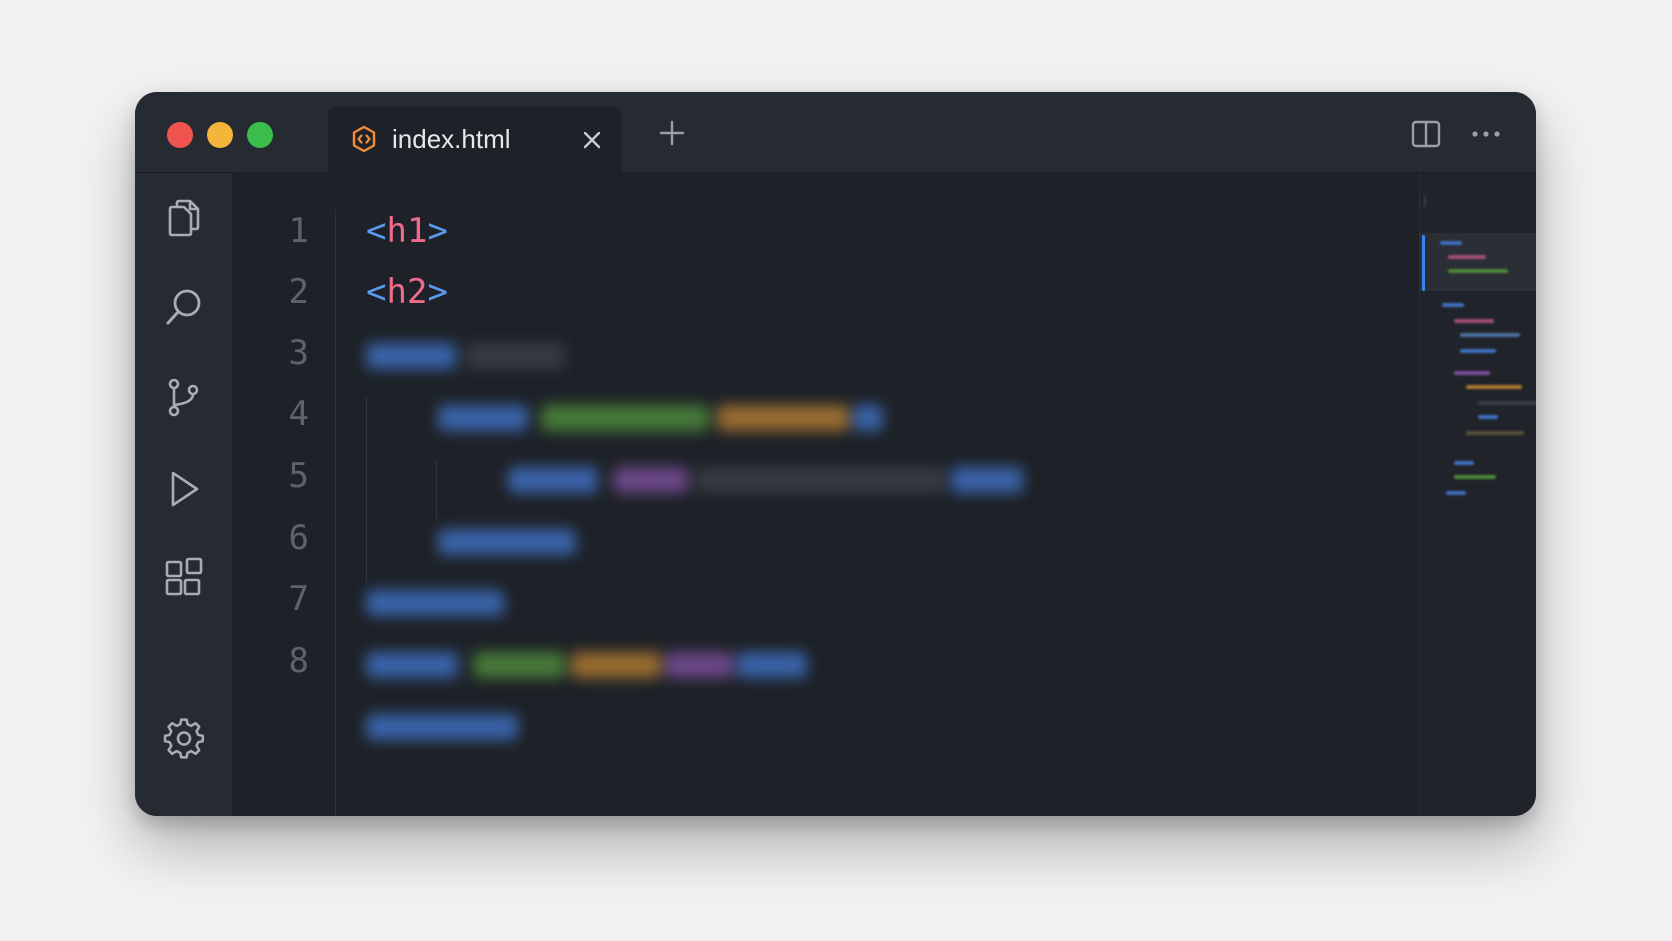  I want to click on line-number: 8, so click(298, 661).